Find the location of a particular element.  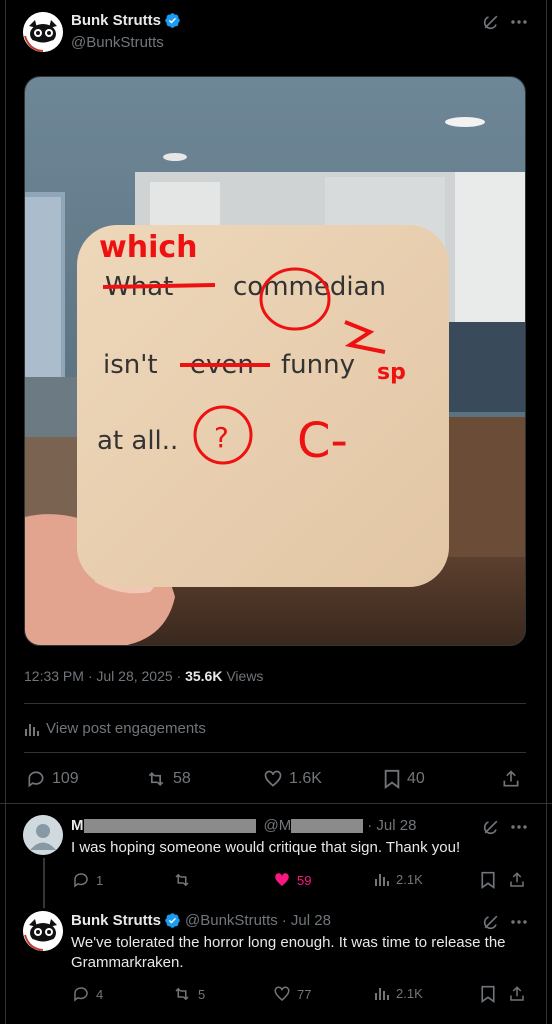

reply-author-name: Bunk Strutts is located at coordinates (116, 920).